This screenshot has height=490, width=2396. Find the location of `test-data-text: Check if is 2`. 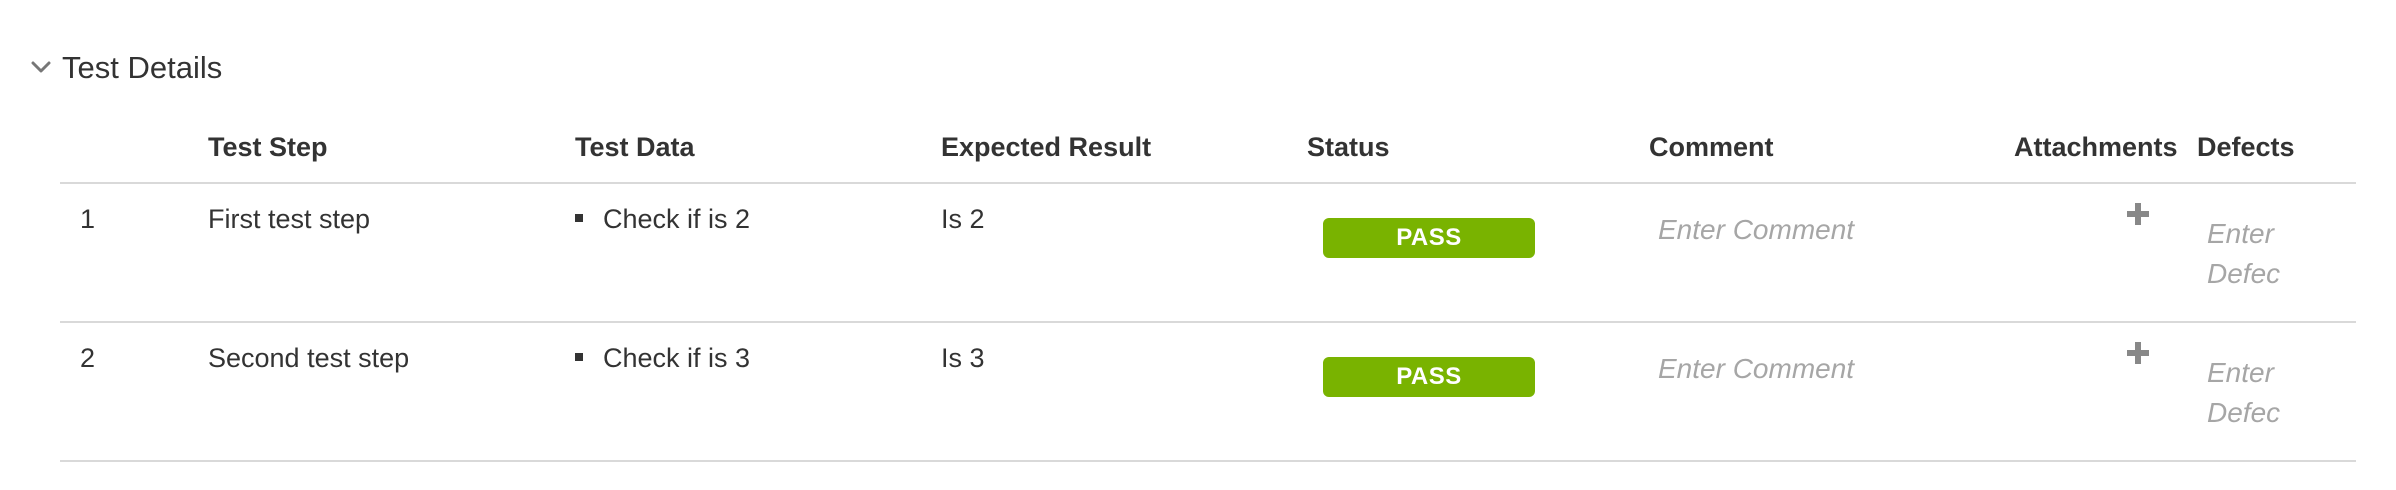

test-data-text: Check if is 2 is located at coordinates (677, 219).